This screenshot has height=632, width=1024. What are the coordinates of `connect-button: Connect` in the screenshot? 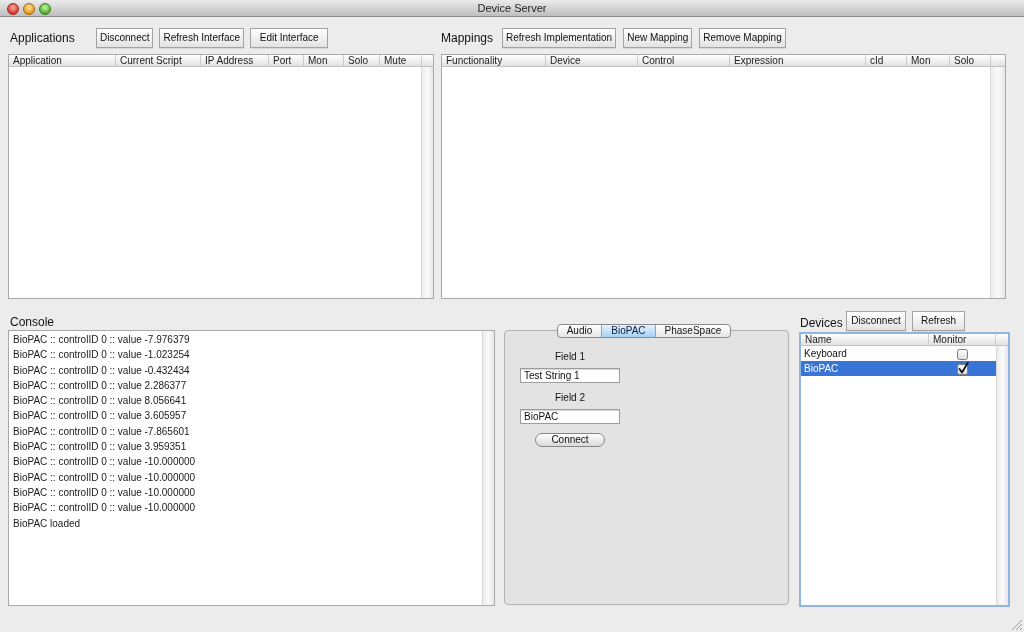 It's located at (570, 440).